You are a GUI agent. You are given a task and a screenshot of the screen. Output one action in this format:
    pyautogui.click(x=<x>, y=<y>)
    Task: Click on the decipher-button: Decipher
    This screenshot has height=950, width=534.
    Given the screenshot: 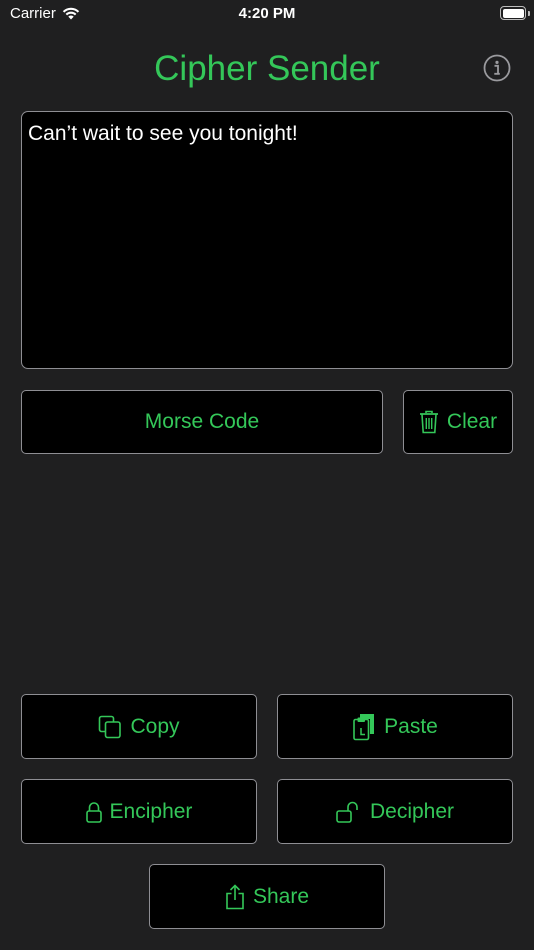 What is the action you would take?
    pyautogui.click(x=395, y=811)
    